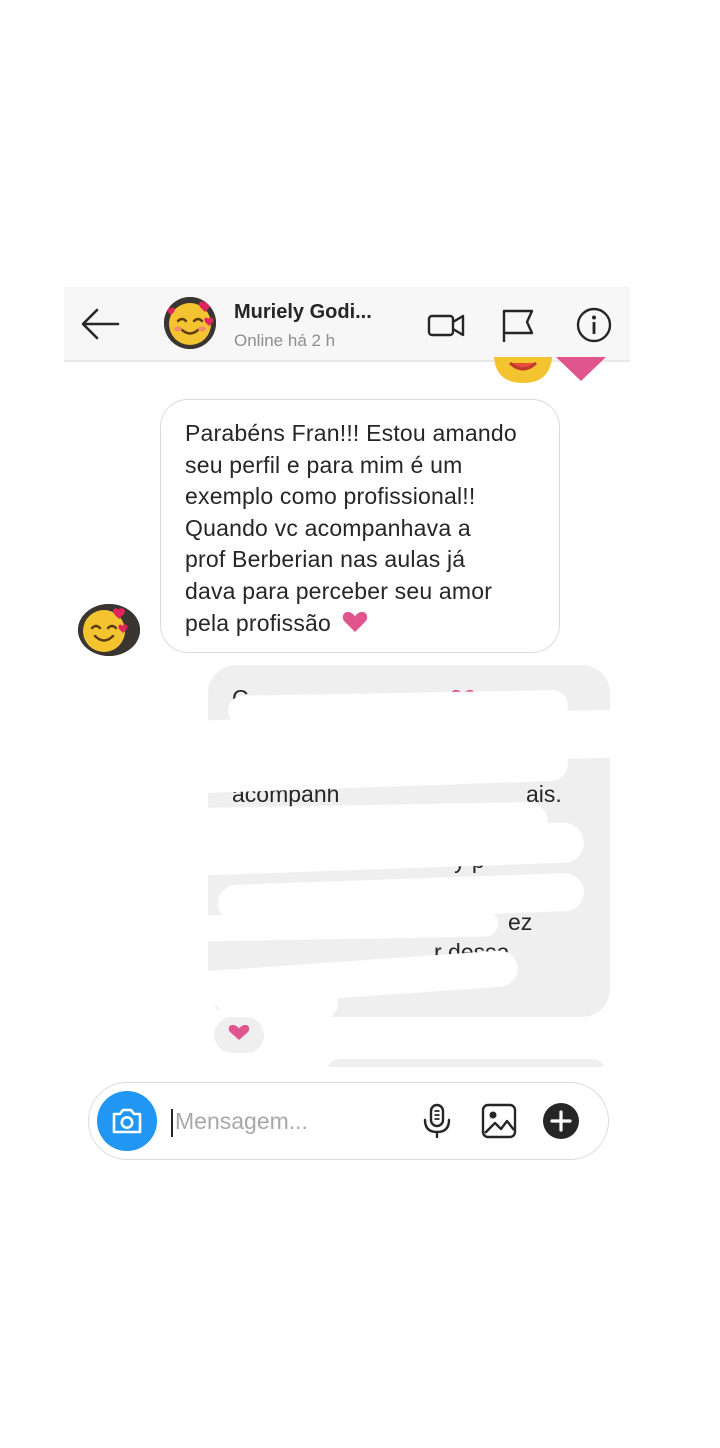  What do you see at coordinates (328, 527) in the screenshot?
I see `message-line: Quando vc acompanhava a` at bounding box center [328, 527].